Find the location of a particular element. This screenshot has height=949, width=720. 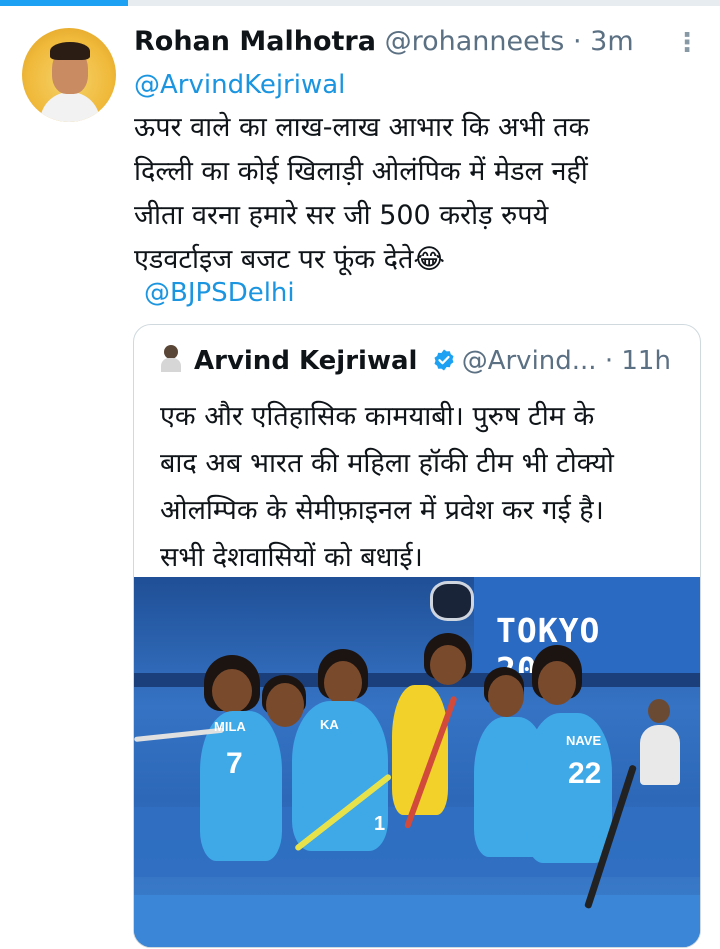

tweet-text-line: एडवर्टाइज बजट पर फूंक देते😂 is located at coordinates (289, 259).